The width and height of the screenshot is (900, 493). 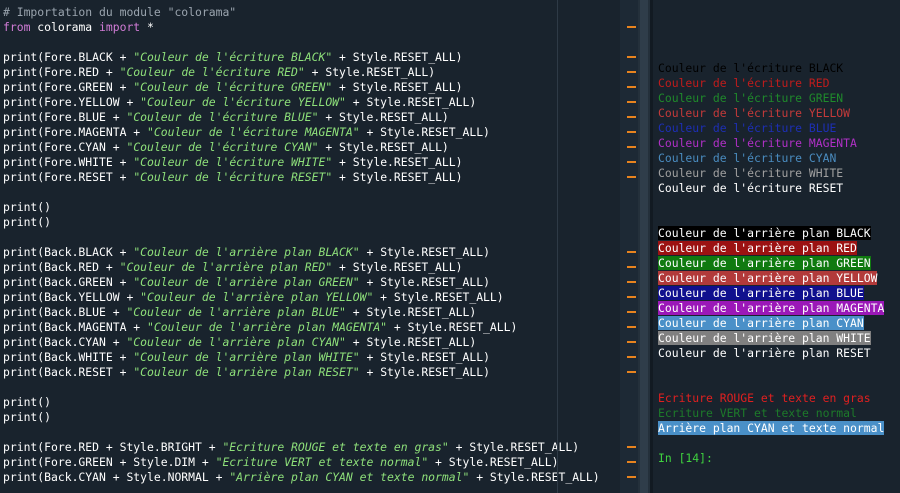 What do you see at coordinates (246, 357) in the screenshot?
I see `code-token: "Couleur de l'arrière plan WHITE"` at bounding box center [246, 357].